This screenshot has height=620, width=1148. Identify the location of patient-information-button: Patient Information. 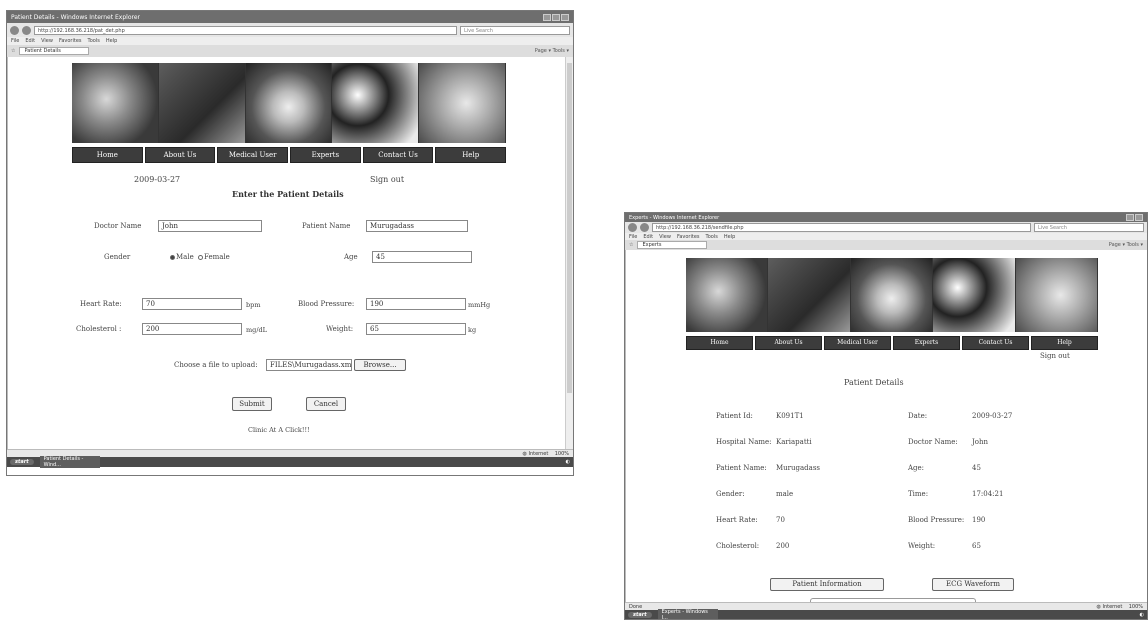
(827, 584).